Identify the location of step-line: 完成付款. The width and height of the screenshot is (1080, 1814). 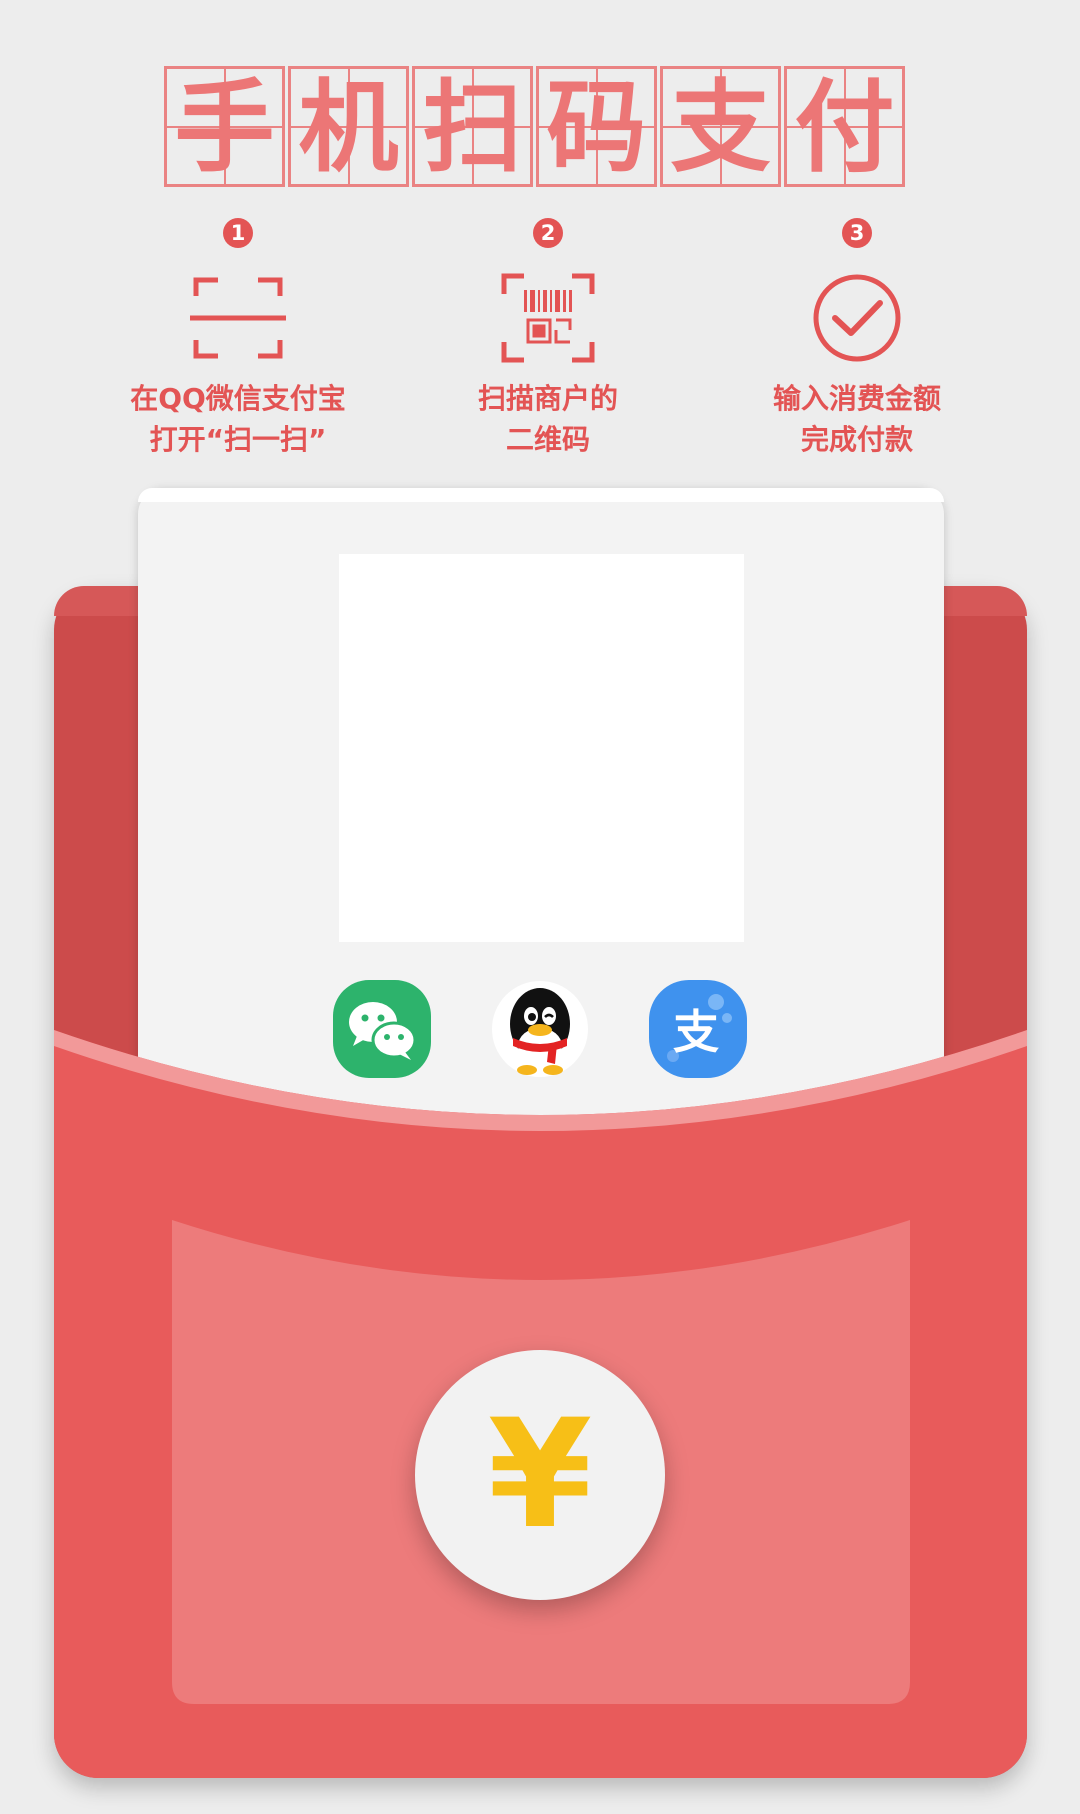
(856, 439).